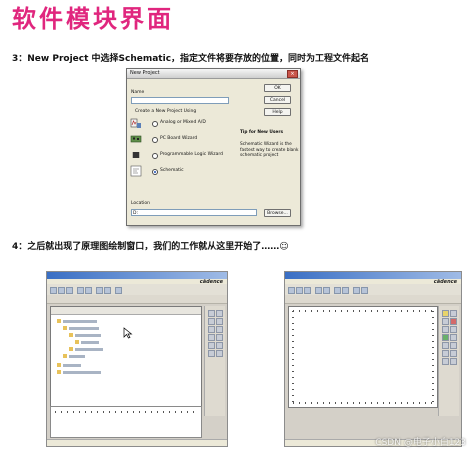 This screenshot has width=474, height=452. I want to click on page-tabs, so click(373, 299).